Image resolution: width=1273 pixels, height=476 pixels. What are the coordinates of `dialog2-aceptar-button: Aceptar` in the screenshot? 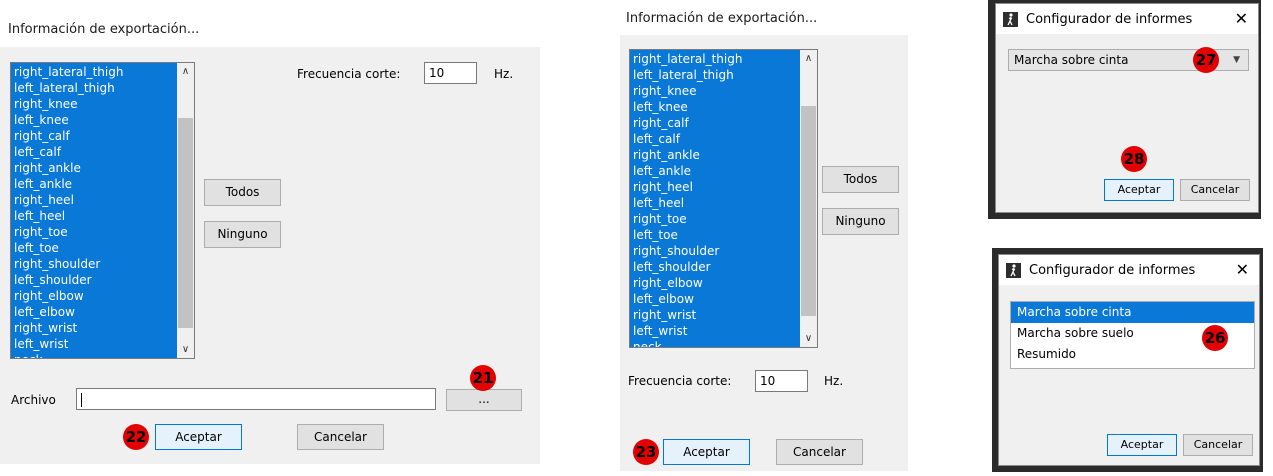 It's located at (706, 452).